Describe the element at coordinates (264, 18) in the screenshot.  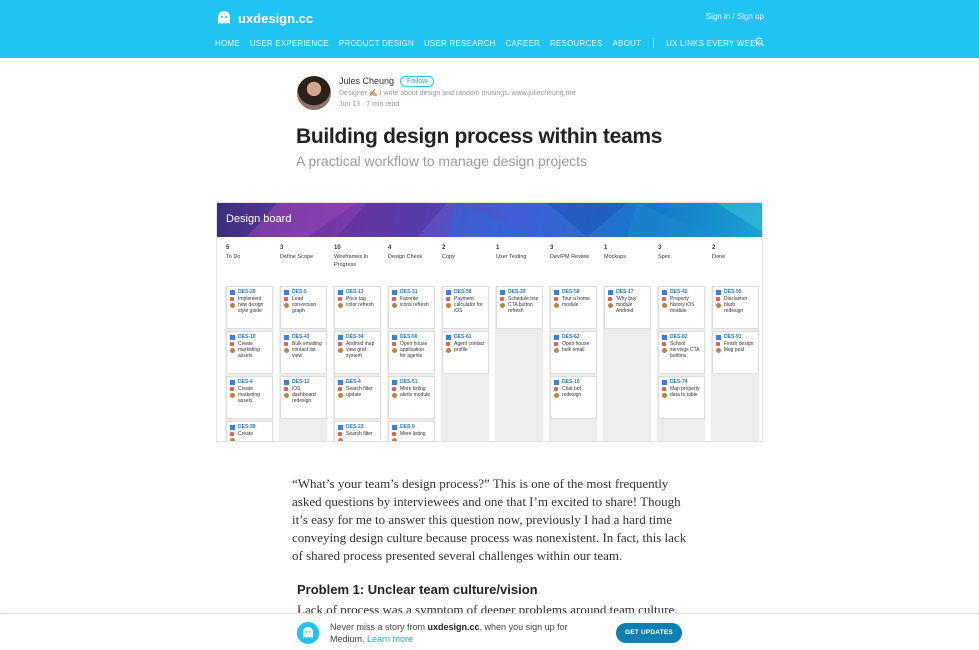
I see `brand: uxdesign.cc` at that location.